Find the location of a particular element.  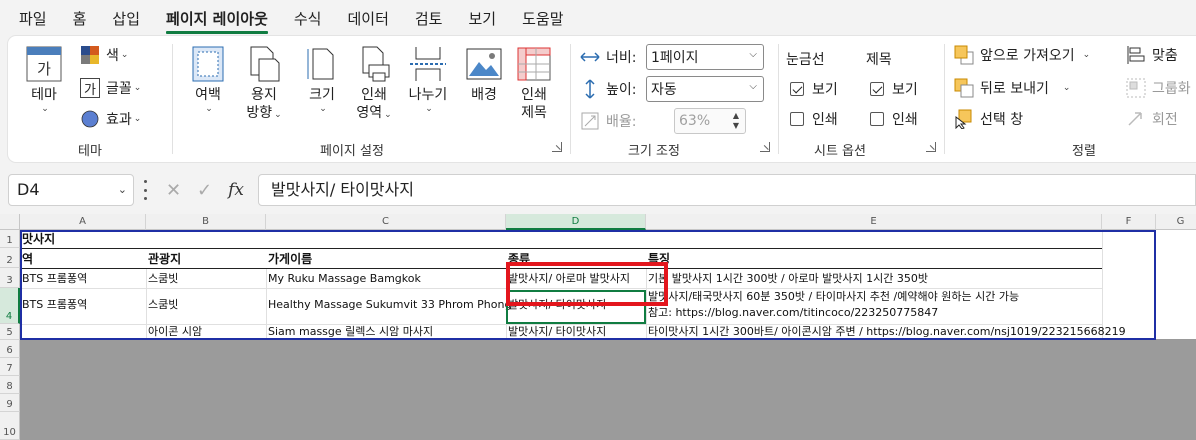

cell-a1: 맛사지 is located at coordinates (37, 239).